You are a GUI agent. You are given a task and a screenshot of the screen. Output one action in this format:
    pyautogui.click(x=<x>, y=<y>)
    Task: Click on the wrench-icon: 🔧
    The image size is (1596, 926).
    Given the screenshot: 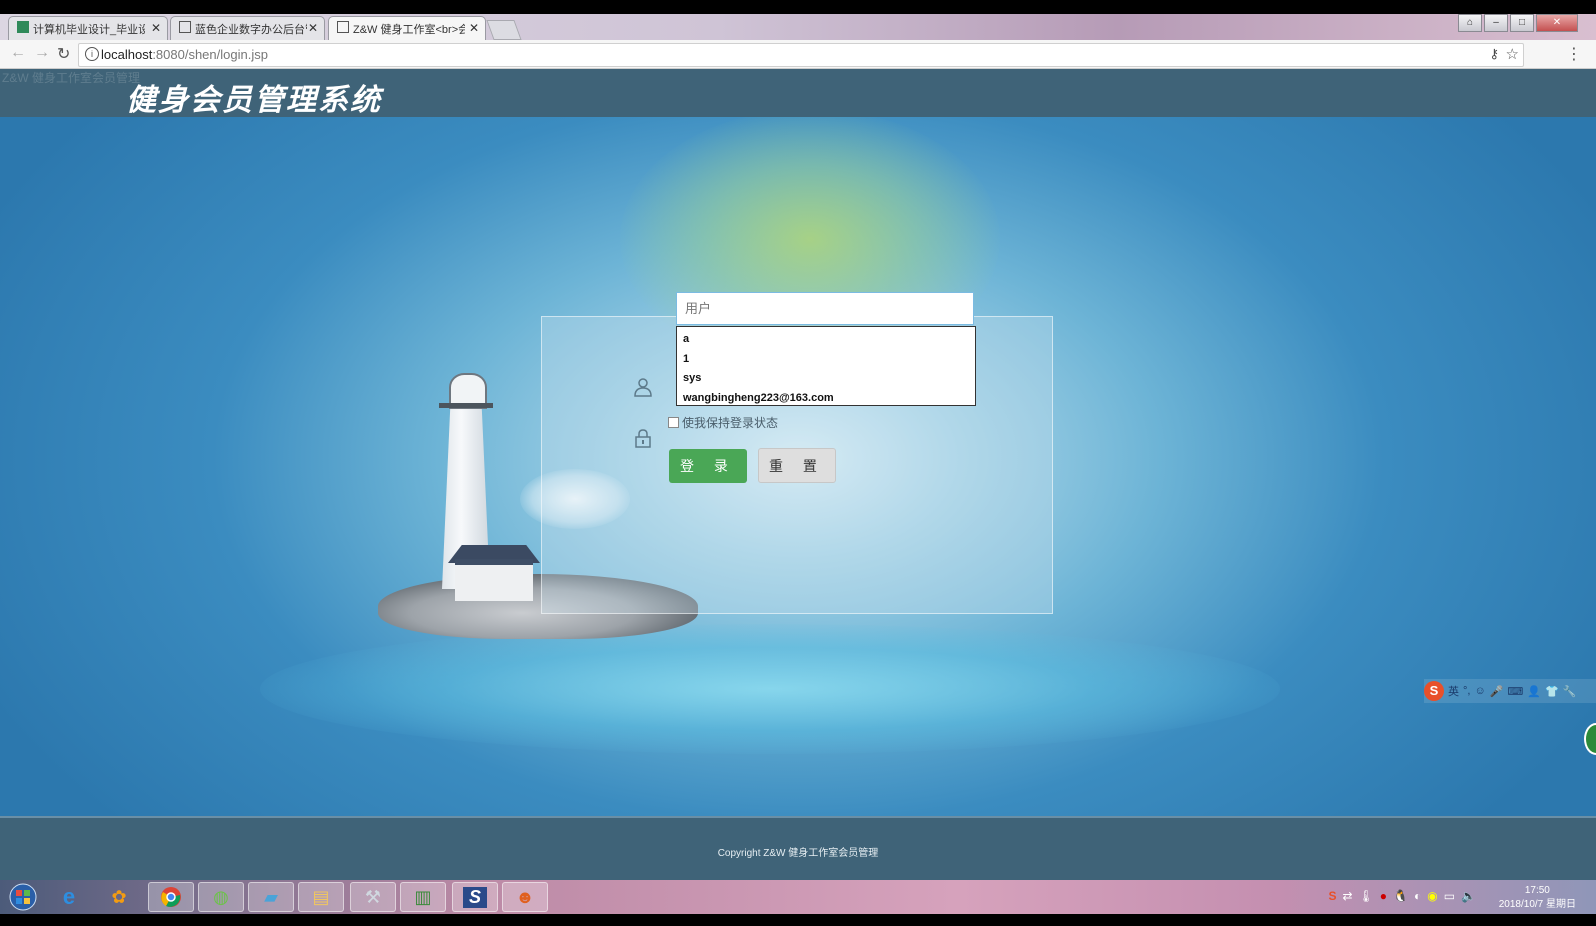 What is the action you would take?
    pyautogui.click(x=1570, y=691)
    